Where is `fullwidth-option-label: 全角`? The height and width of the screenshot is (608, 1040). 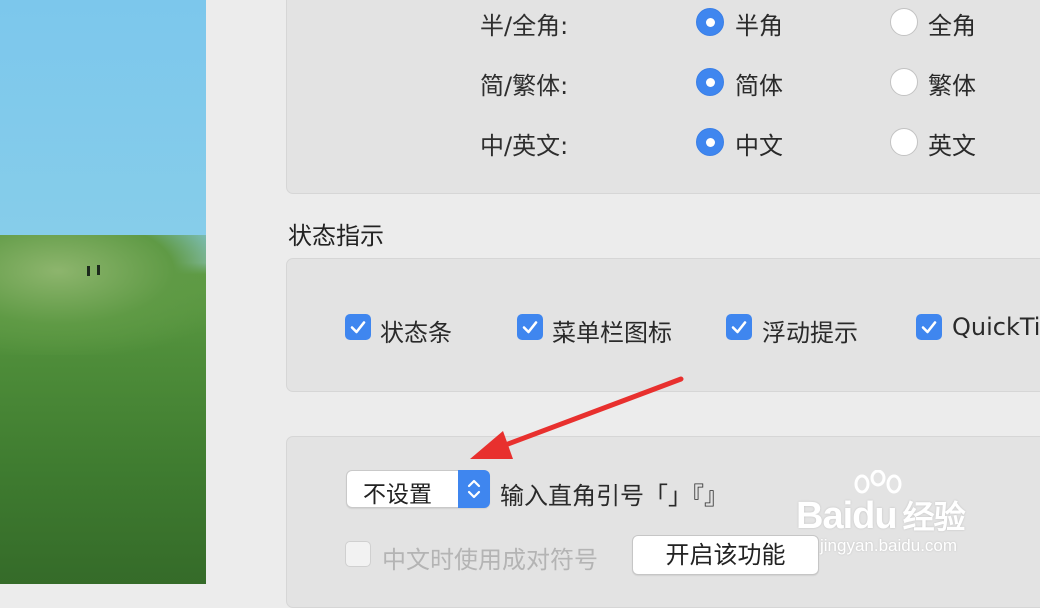
fullwidth-option-label: 全角 is located at coordinates (952, 26).